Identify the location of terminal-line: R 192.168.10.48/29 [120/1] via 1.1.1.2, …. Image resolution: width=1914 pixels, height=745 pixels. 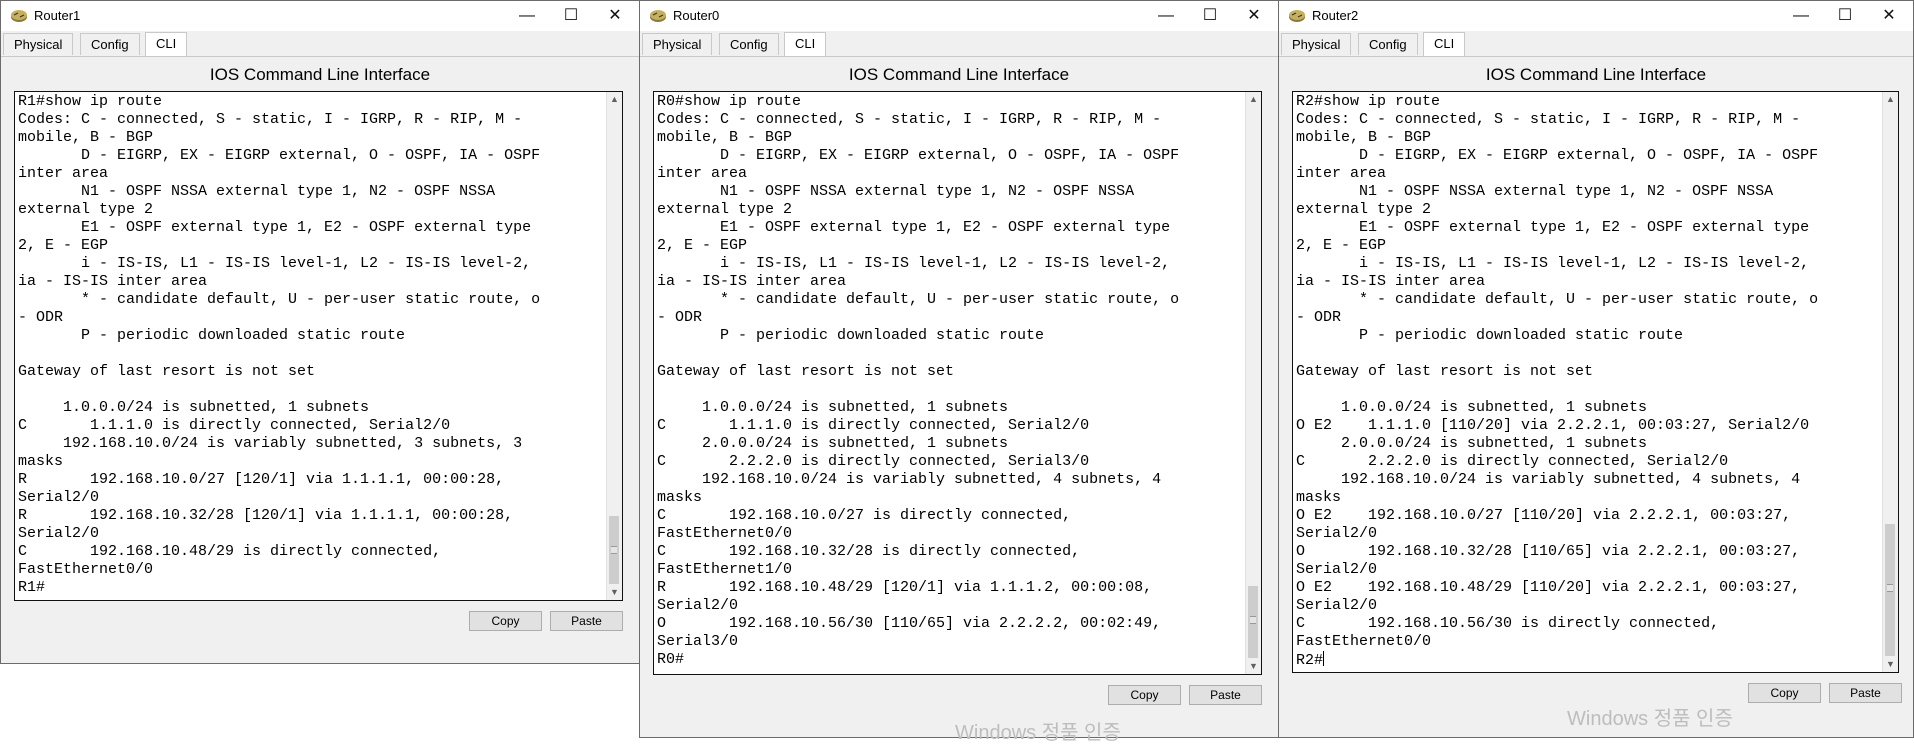
(905, 587).